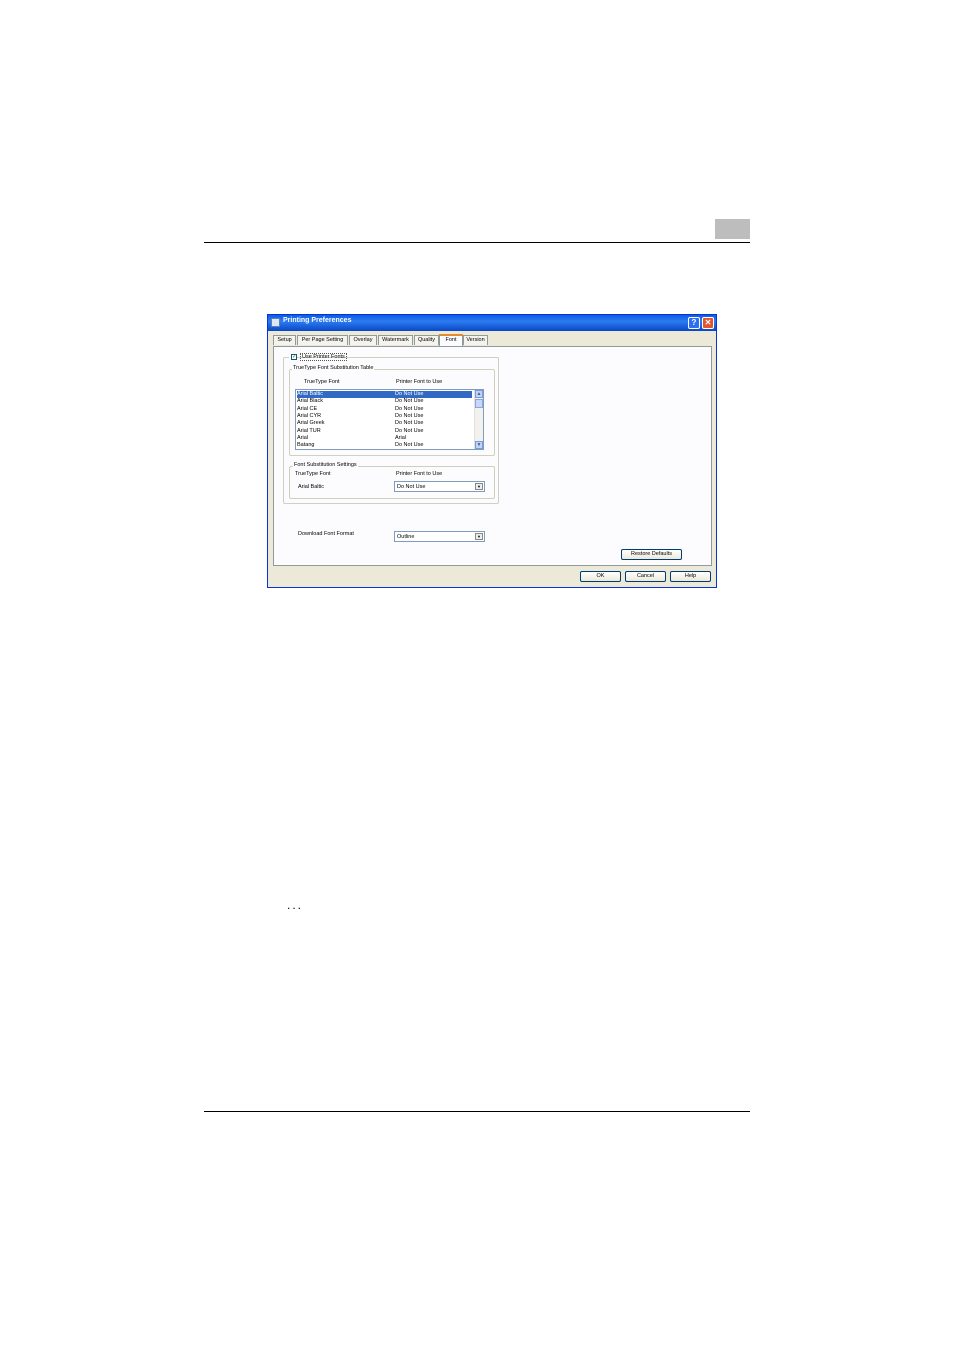  Describe the element at coordinates (294, 357) in the screenshot. I see `use-printer-fonts-checkbox: ✓` at that location.